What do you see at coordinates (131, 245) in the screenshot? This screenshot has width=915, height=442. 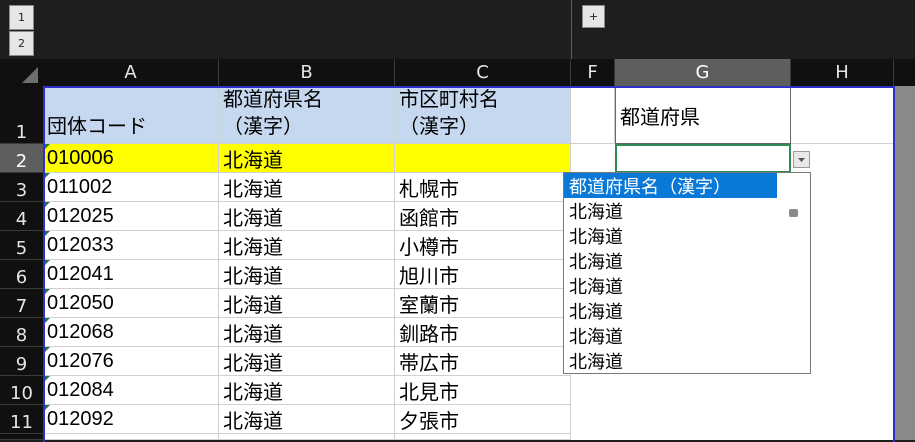 I see `cell-a5: 012033` at bounding box center [131, 245].